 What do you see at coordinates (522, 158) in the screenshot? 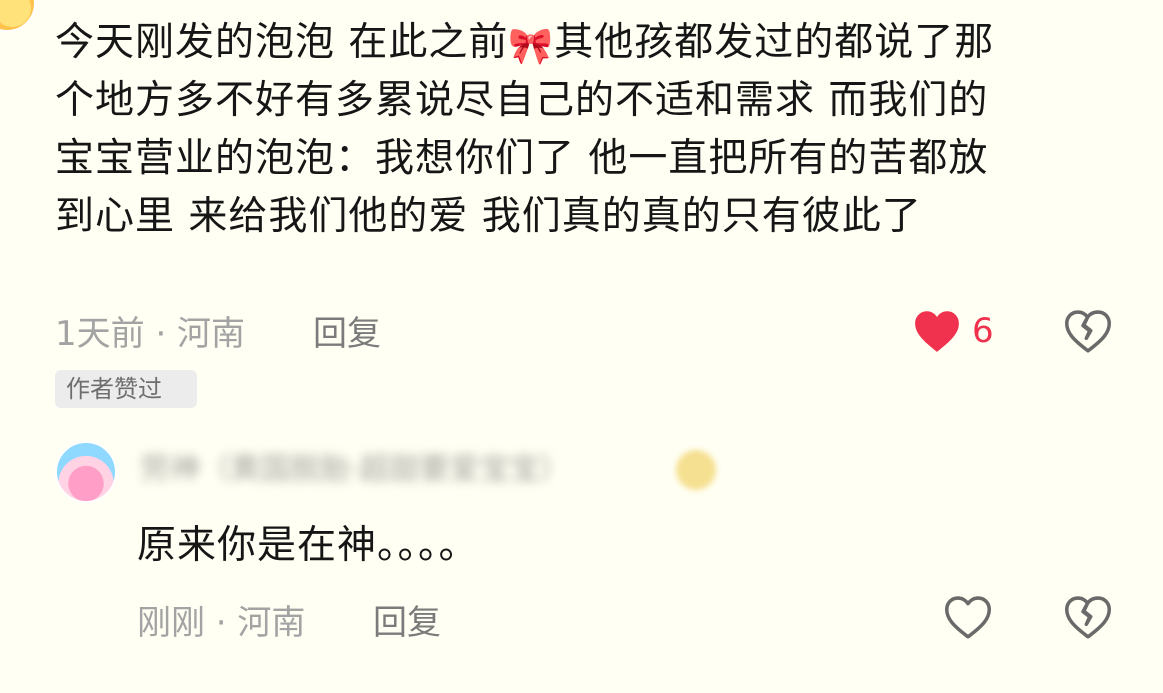
I see `comment-line-3: 宝宝营业的泡泡：我想你们了 他一直把所有的苦都放` at bounding box center [522, 158].